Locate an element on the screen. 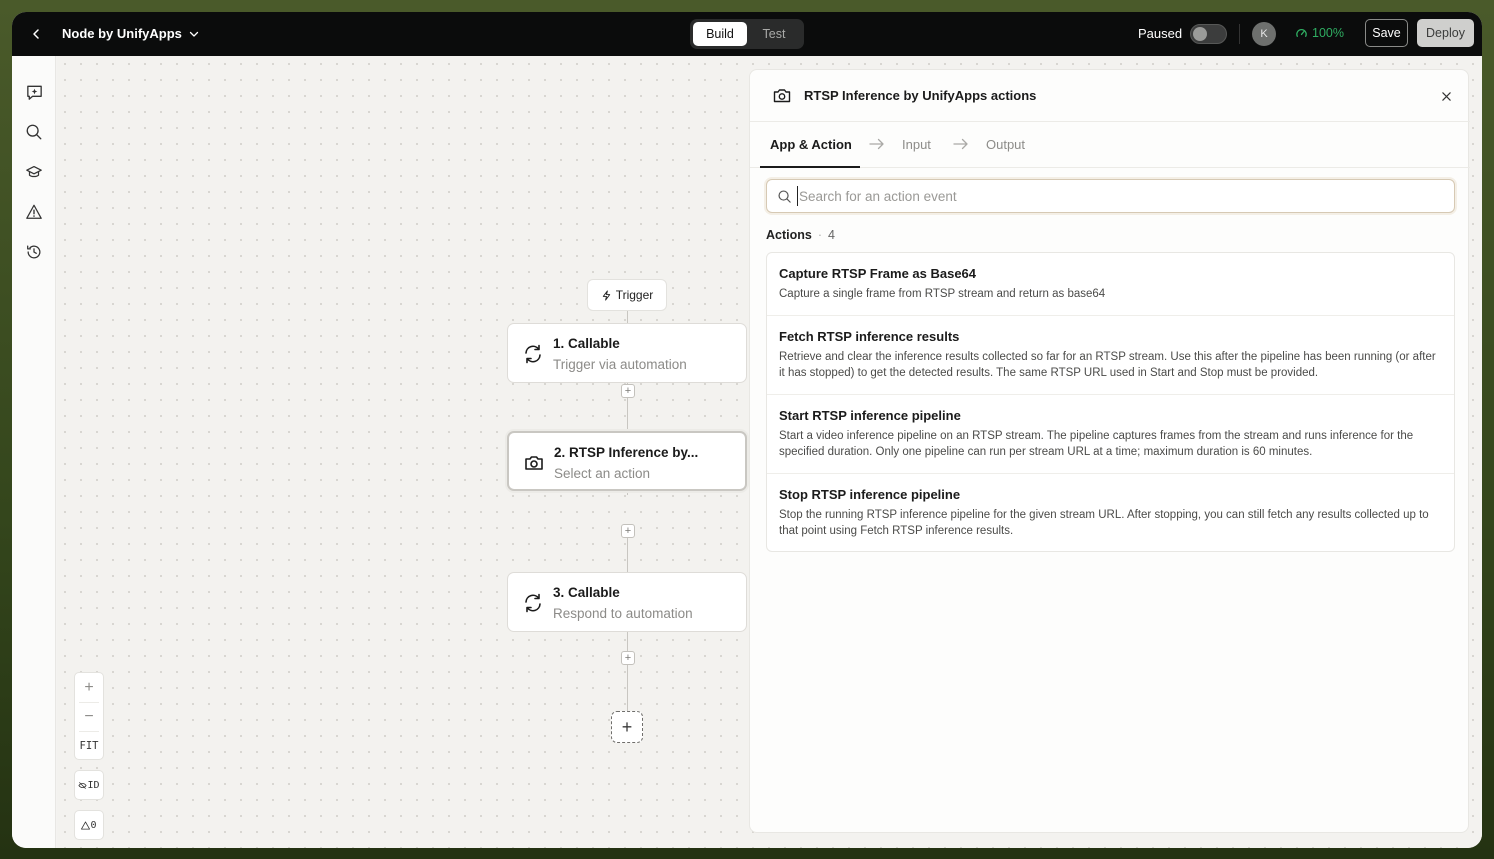 The height and width of the screenshot is (859, 1494). action-search-input is located at coordinates (1117, 196).